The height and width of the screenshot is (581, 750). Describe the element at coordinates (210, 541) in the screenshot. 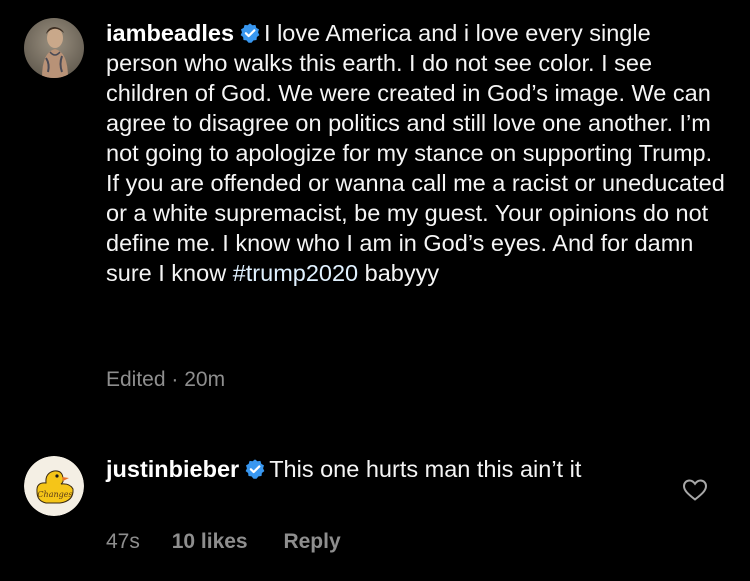

I see `likes-count: 10 likes` at that location.